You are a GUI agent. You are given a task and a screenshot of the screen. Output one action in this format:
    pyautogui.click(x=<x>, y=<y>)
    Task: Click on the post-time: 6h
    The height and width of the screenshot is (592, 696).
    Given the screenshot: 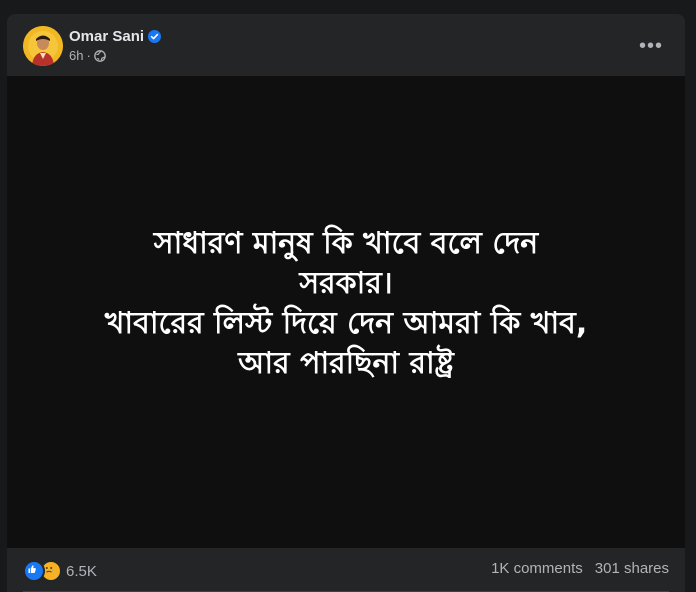 What is the action you would take?
    pyautogui.click(x=76, y=55)
    